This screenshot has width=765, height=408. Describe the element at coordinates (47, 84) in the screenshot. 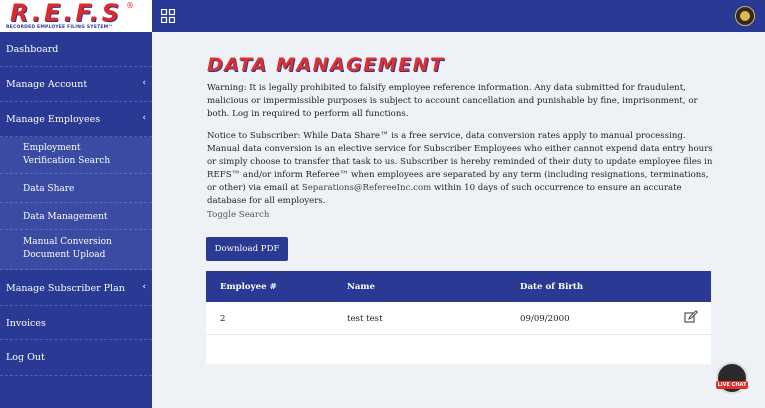

I see `sidebar-item-label: Manage Account` at that location.